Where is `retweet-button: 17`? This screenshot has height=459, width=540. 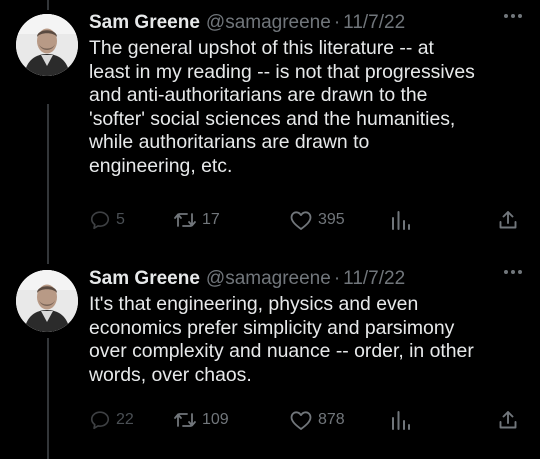
retweet-button: 17 is located at coordinates (196, 220).